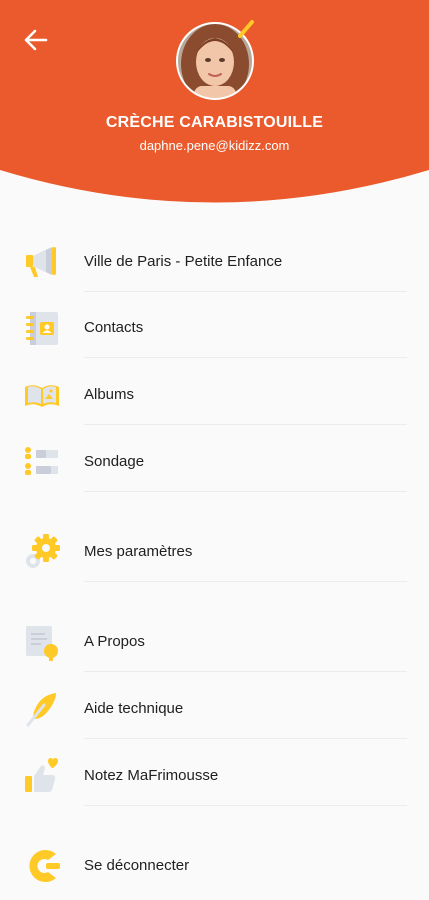  Describe the element at coordinates (214, 642) in the screenshot. I see `menu-item-a-propos: A Propos` at that location.